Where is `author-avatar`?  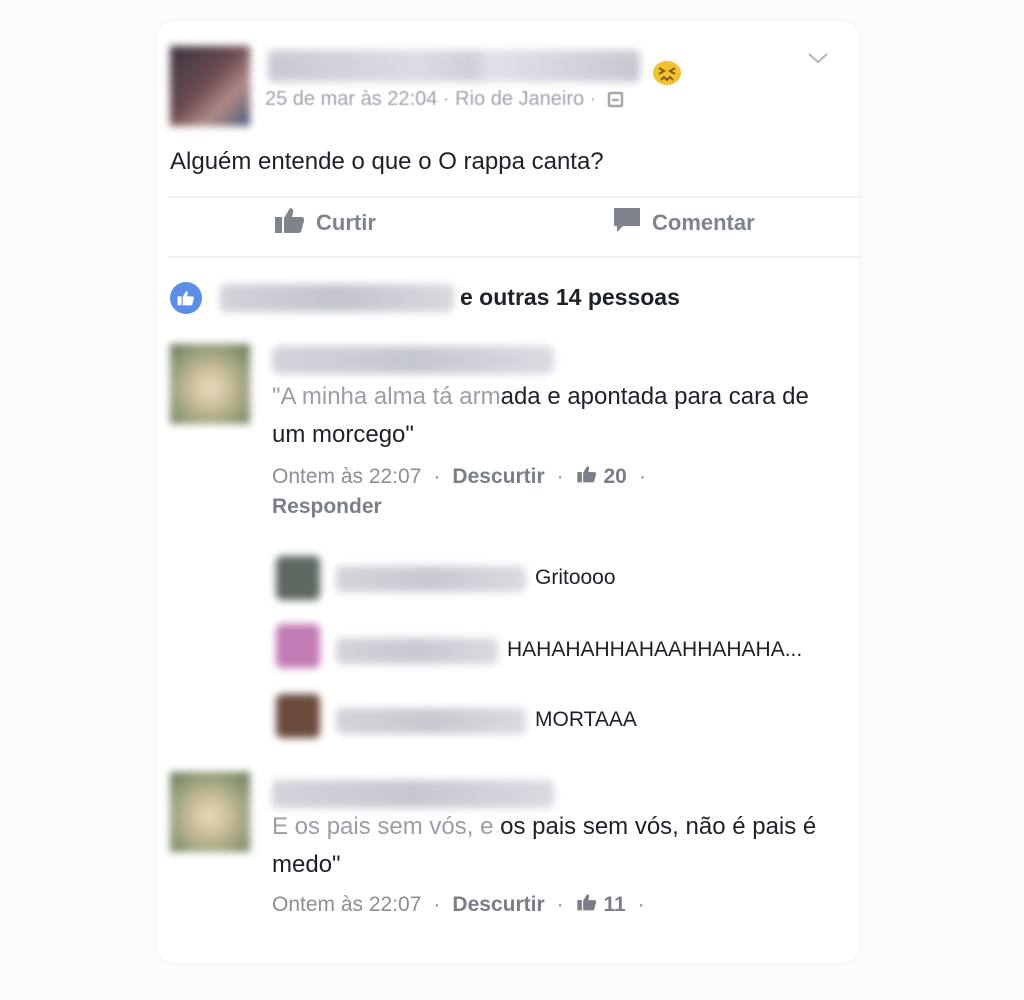
author-avatar is located at coordinates (210, 86).